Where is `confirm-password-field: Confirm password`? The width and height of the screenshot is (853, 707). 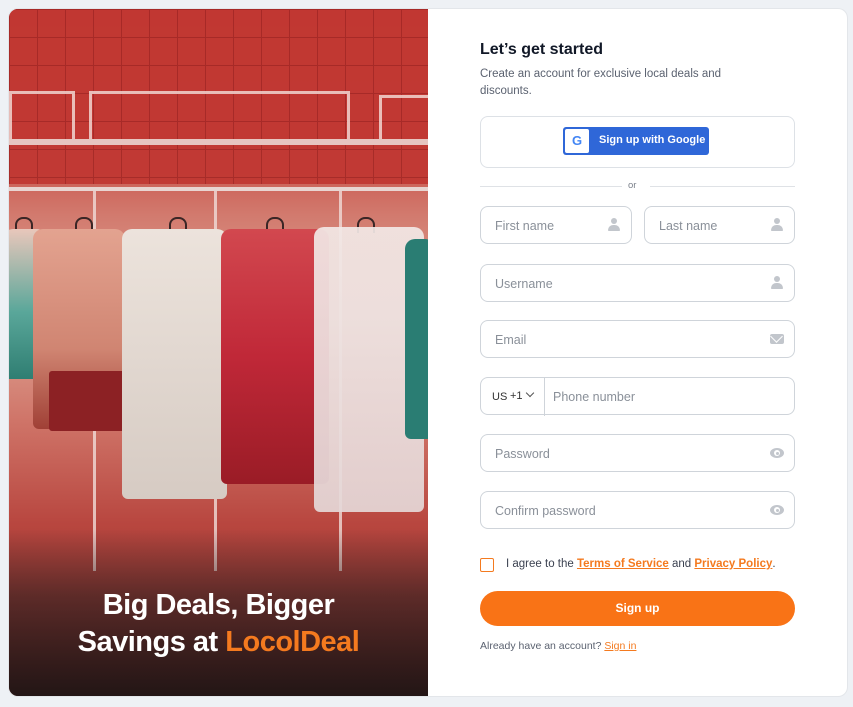
confirm-password-field: Confirm password is located at coordinates (637, 510).